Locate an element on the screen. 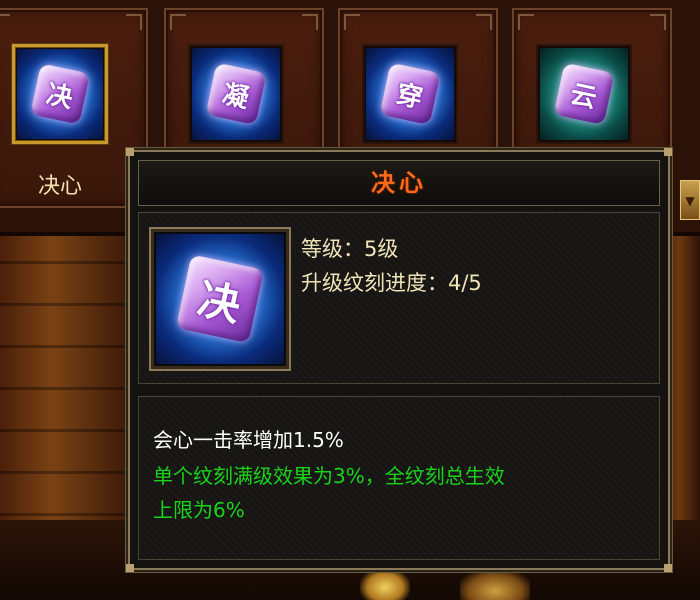  slot-icon-frame: 云 is located at coordinates (584, 94).